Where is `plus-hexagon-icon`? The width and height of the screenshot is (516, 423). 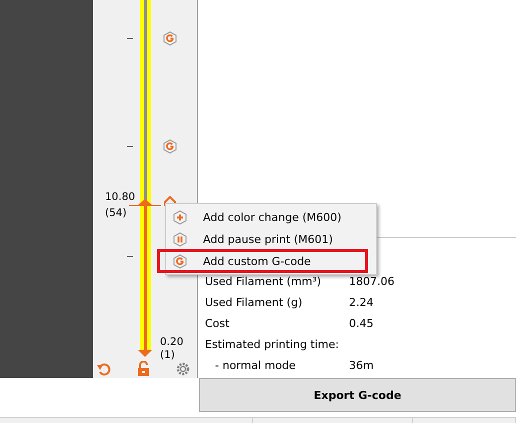
plus-hexagon-icon is located at coordinates (180, 217).